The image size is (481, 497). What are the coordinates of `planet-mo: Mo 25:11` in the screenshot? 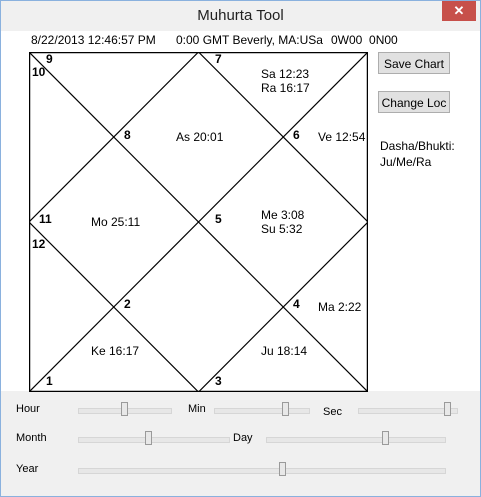 It's located at (116, 222).